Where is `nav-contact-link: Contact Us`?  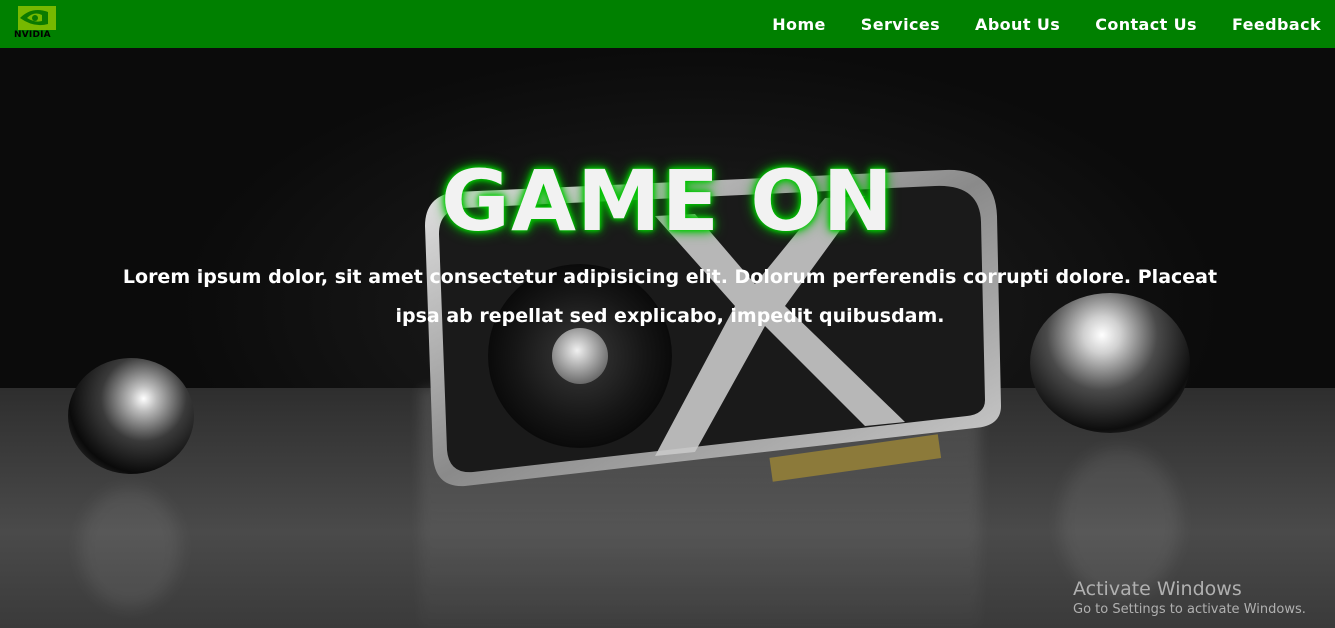
nav-contact-link: Contact Us is located at coordinates (1146, 24).